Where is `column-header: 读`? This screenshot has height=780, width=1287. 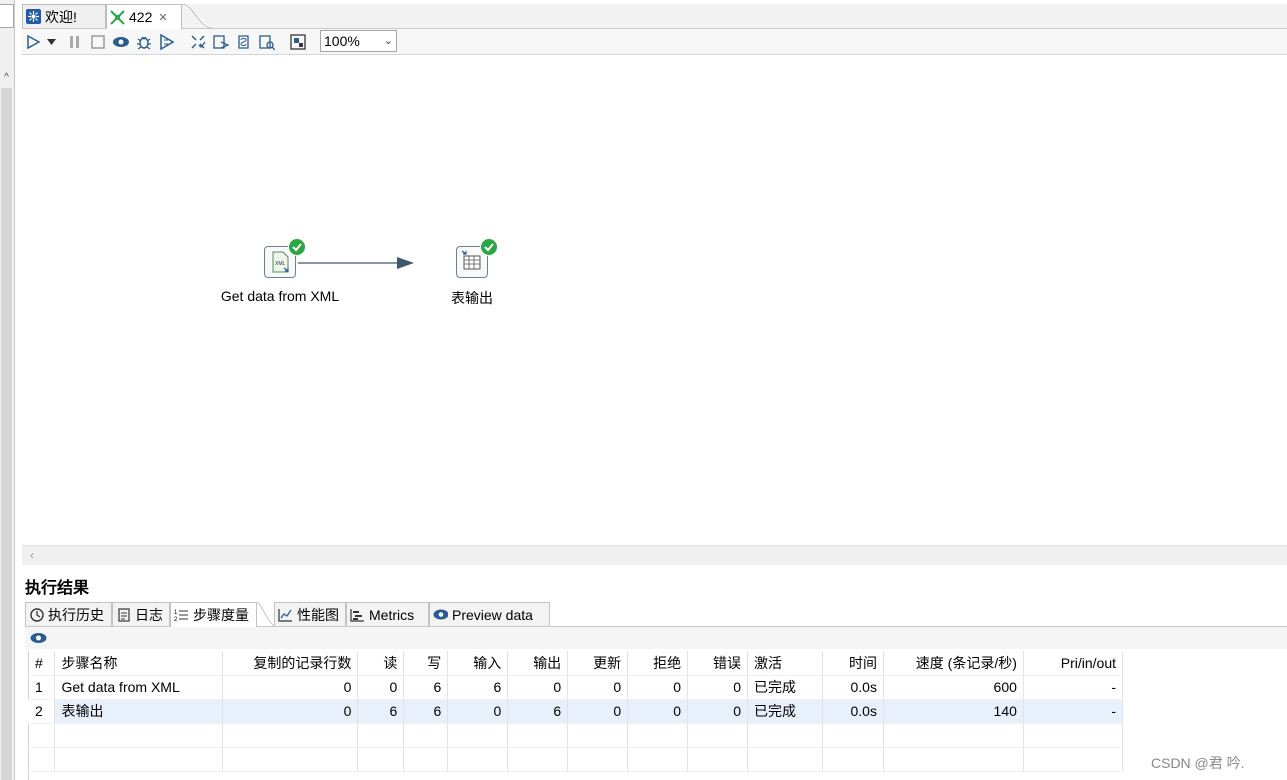
column-header: 读 is located at coordinates (381, 663).